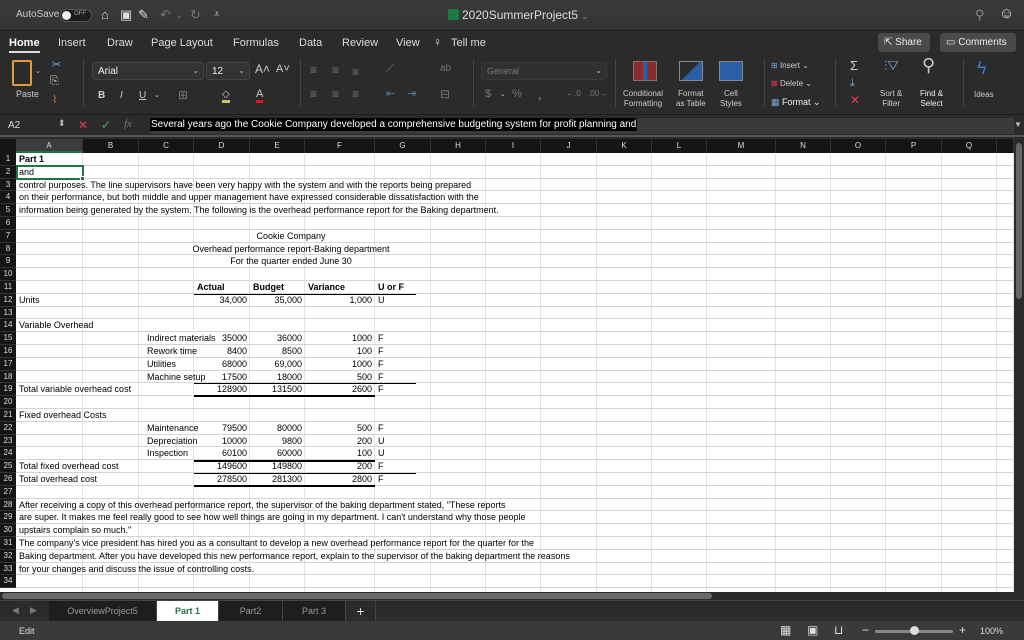 Image resolution: width=1024 pixels, height=640 pixels. I want to click on sheet-tab-part2: Part2, so click(251, 611).